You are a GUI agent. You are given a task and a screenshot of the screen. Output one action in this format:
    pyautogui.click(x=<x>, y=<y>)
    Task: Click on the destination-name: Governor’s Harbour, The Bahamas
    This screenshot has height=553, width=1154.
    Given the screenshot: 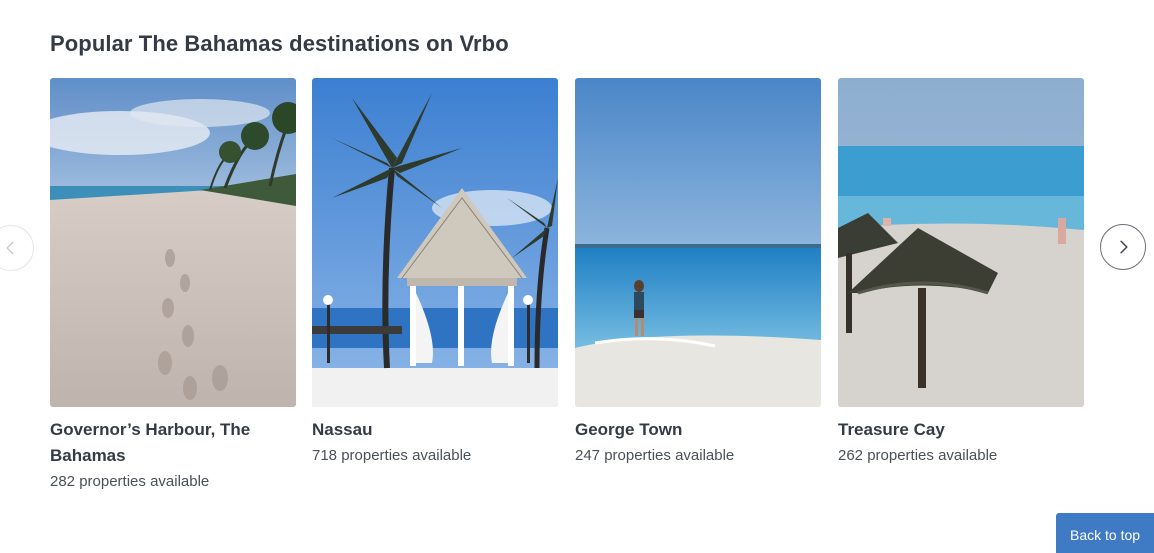 What is the action you would take?
    pyautogui.click(x=173, y=443)
    